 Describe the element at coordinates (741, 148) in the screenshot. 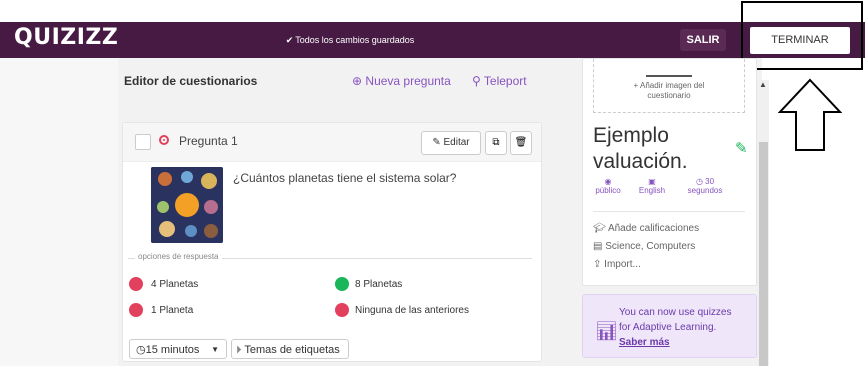

I see `edit-title-icon: ✎` at that location.